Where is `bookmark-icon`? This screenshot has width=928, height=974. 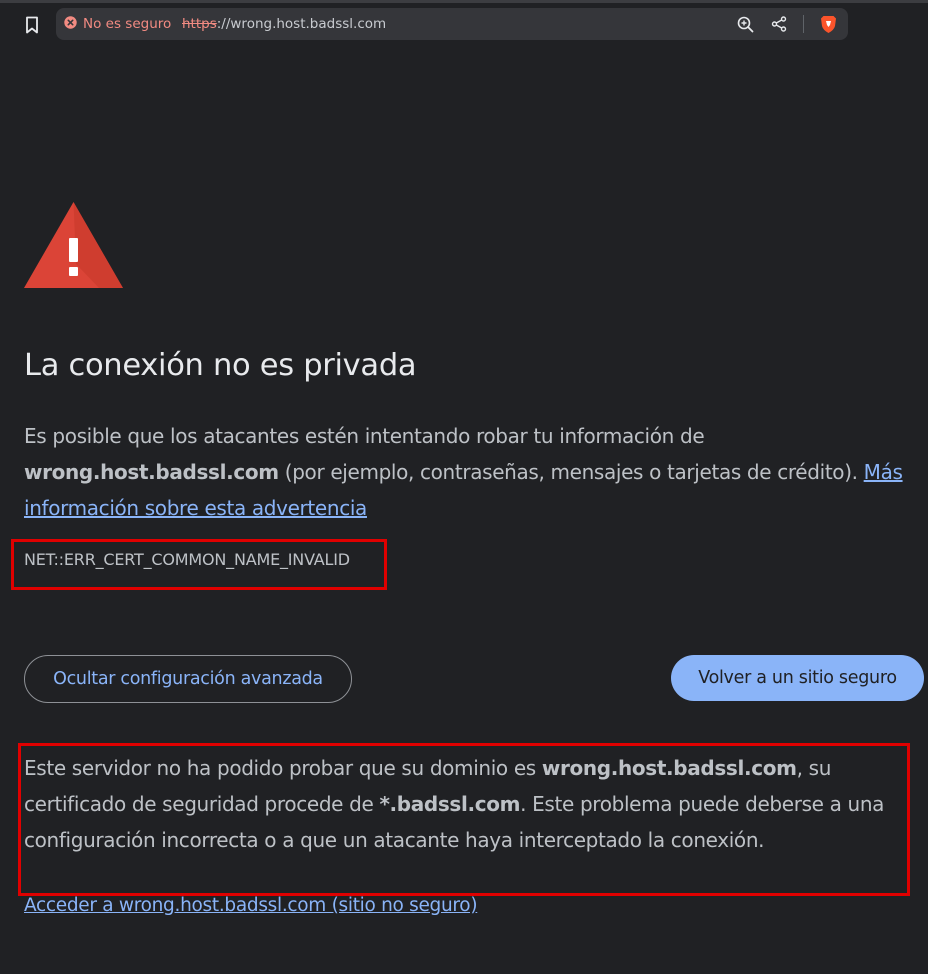
bookmark-icon is located at coordinates (32, 25).